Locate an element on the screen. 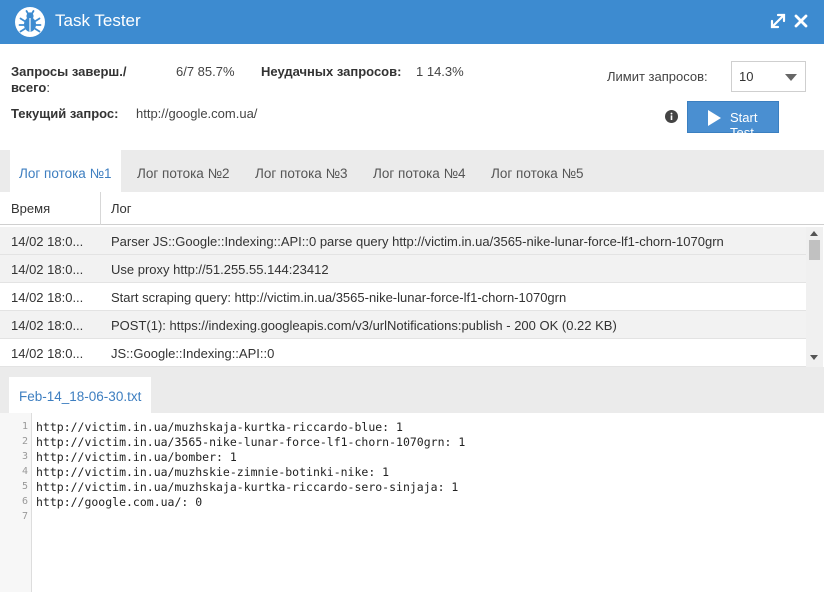  expand-icon is located at coordinates (778, 21).